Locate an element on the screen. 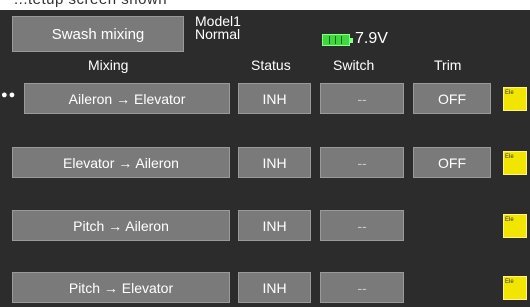 This screenshot has width=530, height=307. condition-name: Normal is located at coordinates (218, 34).